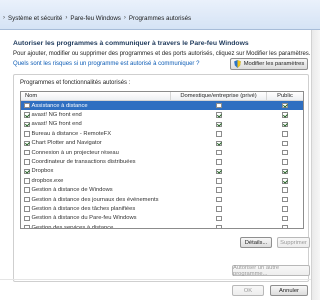  I want to click on program-name-cell: Gestion des services à distance, so click(96, 225).